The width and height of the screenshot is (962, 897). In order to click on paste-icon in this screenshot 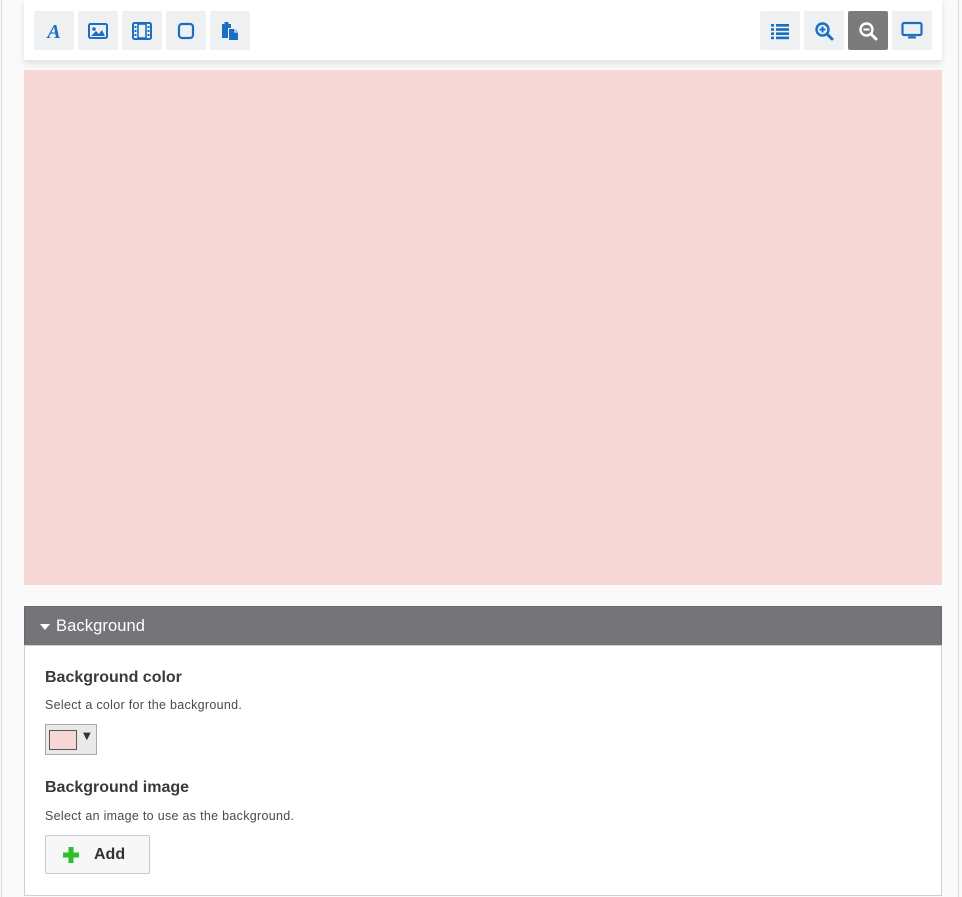, I will do `click(230, 31)`.